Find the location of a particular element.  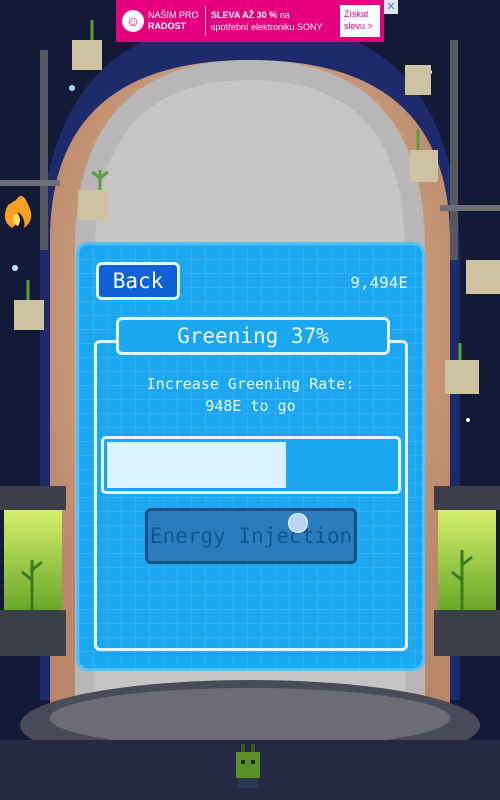

ad-headline-suffix: na is located at coordinates (283, 15).